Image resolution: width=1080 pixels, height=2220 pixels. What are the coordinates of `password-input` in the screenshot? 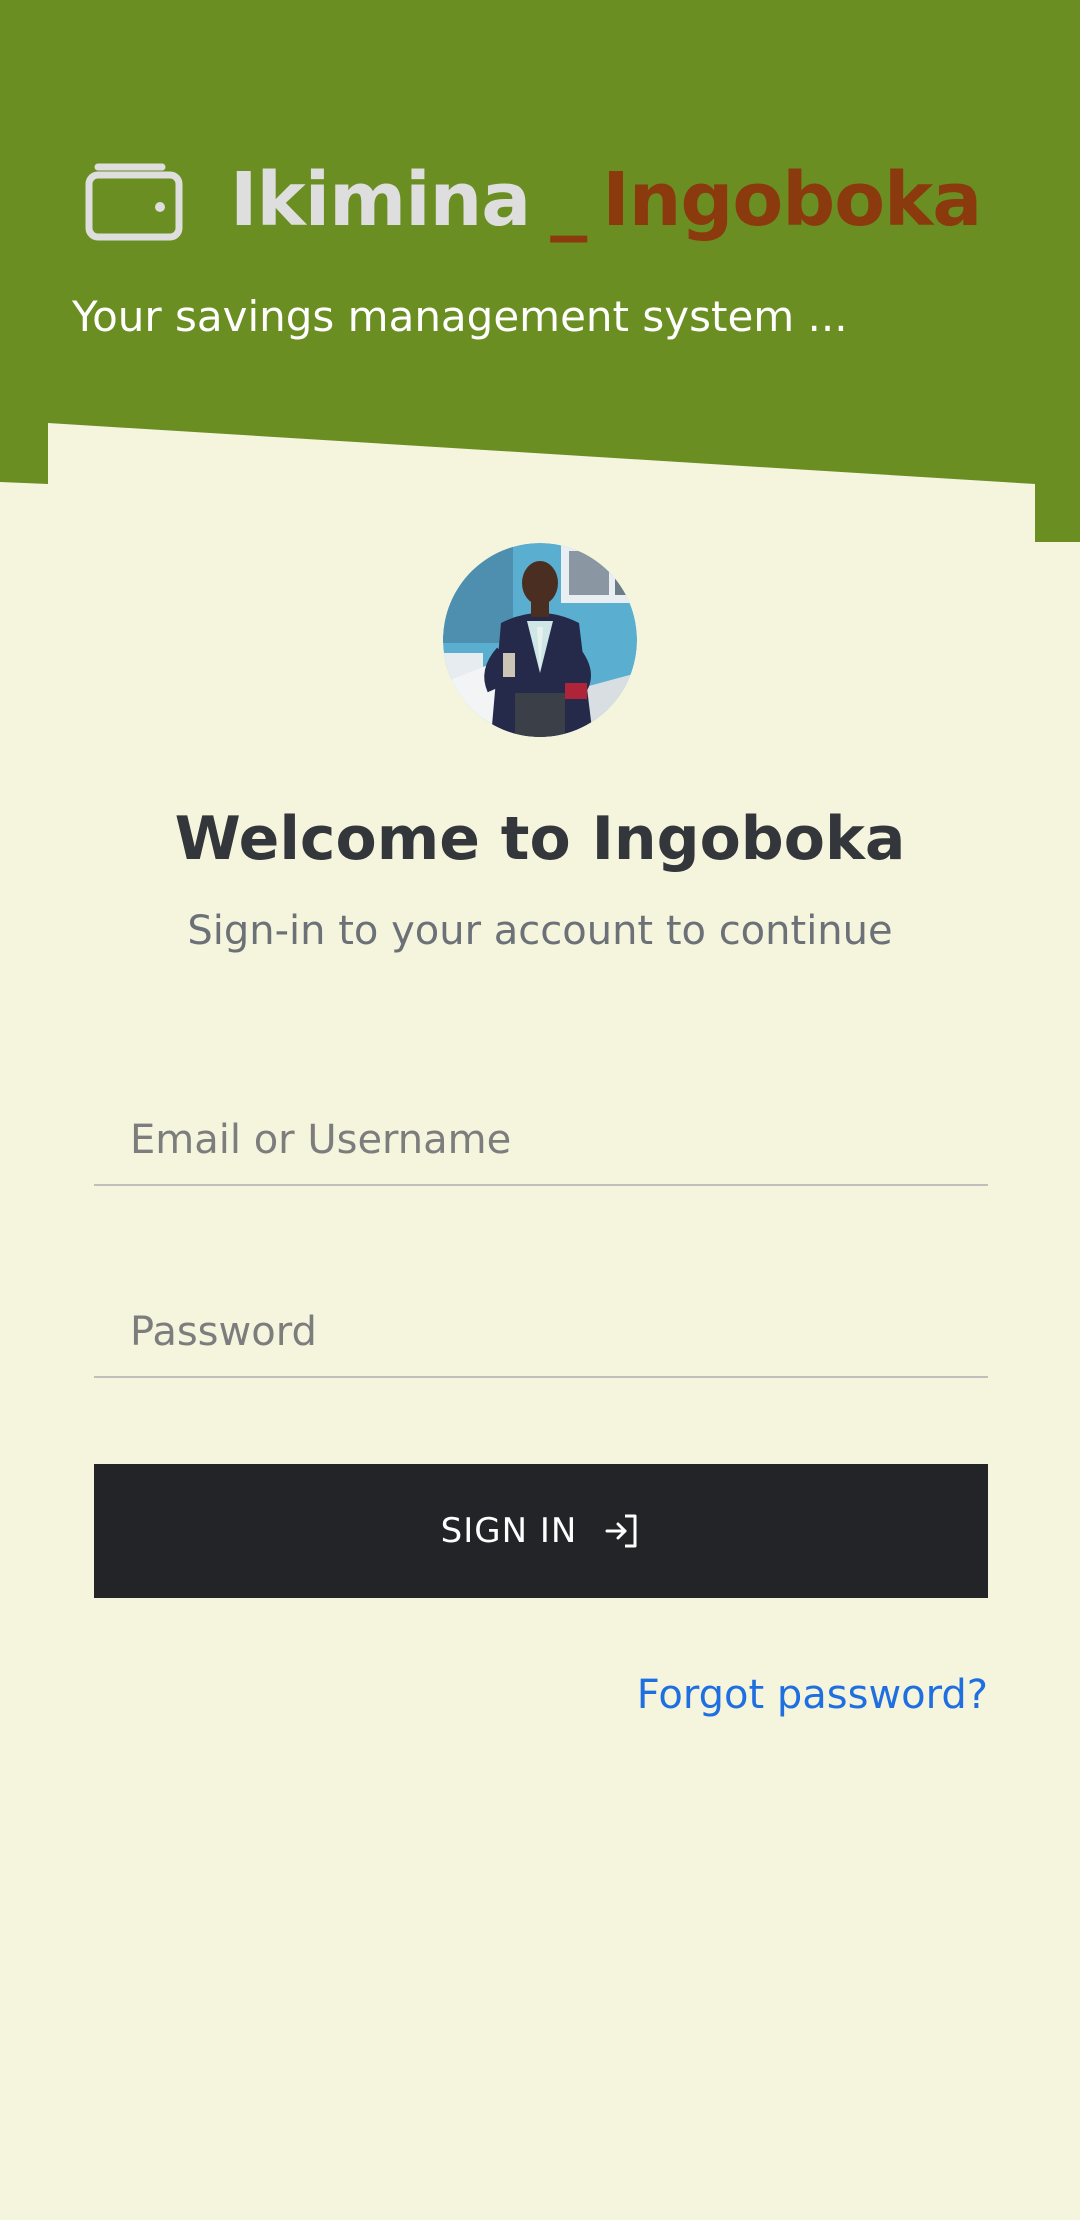 It's located at (541, 1333).